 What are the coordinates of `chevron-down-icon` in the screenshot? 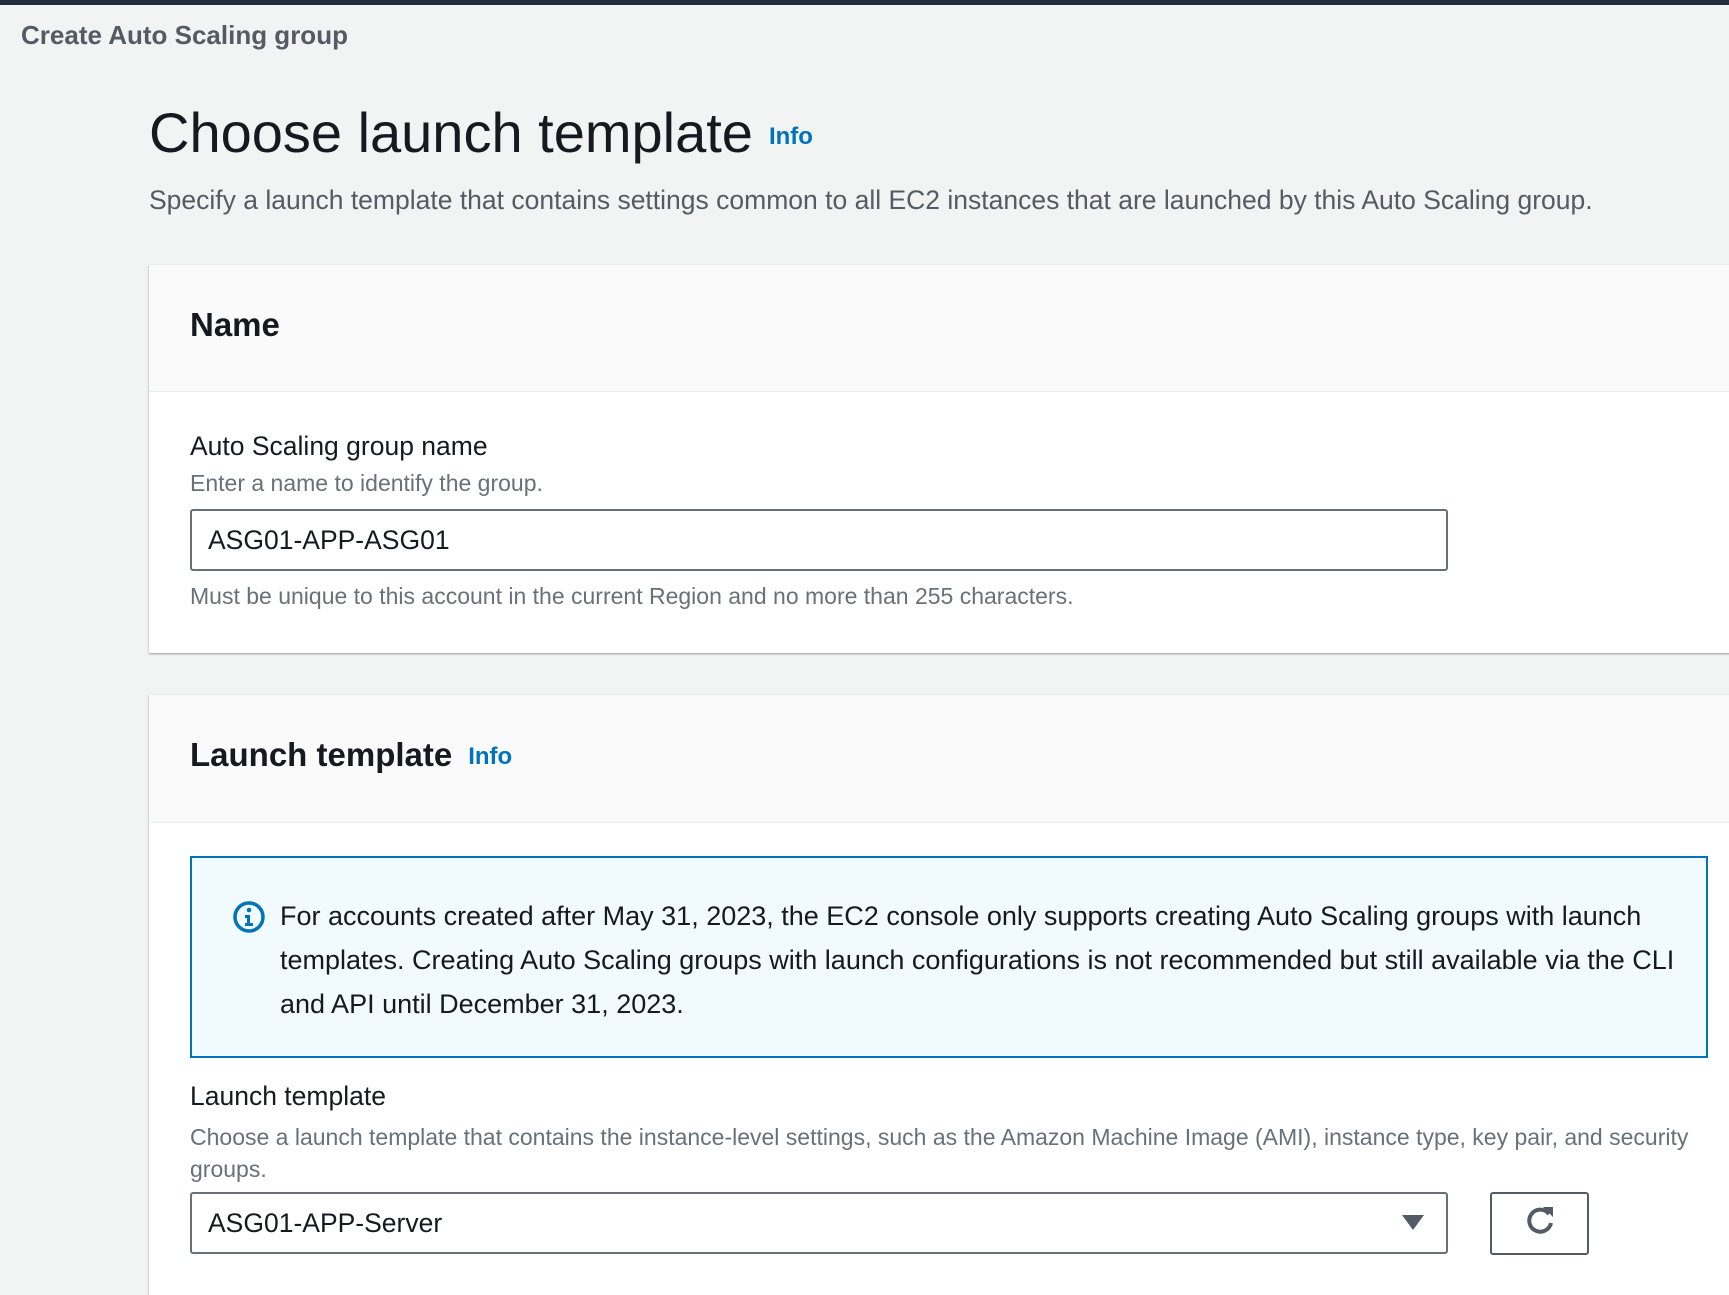 It's located at (1413, 1222).